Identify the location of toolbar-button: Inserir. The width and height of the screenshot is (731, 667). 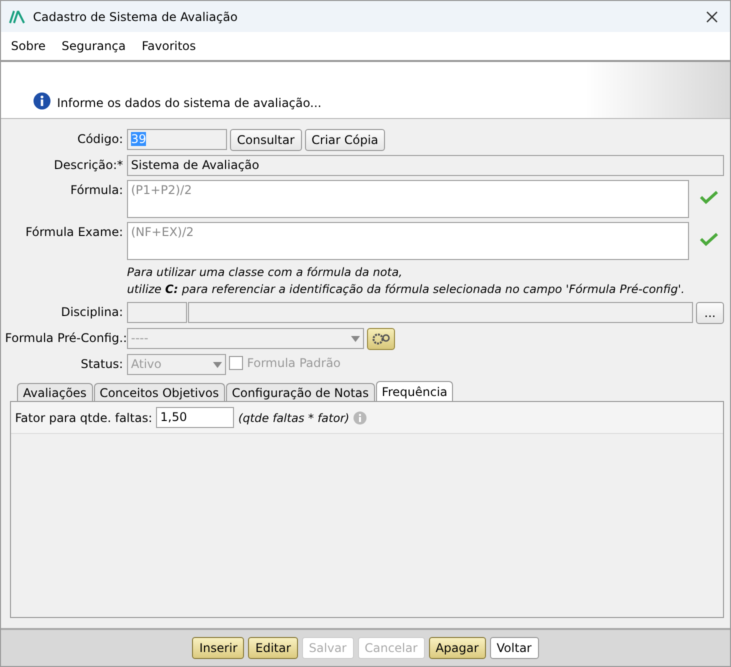
(218, 648).